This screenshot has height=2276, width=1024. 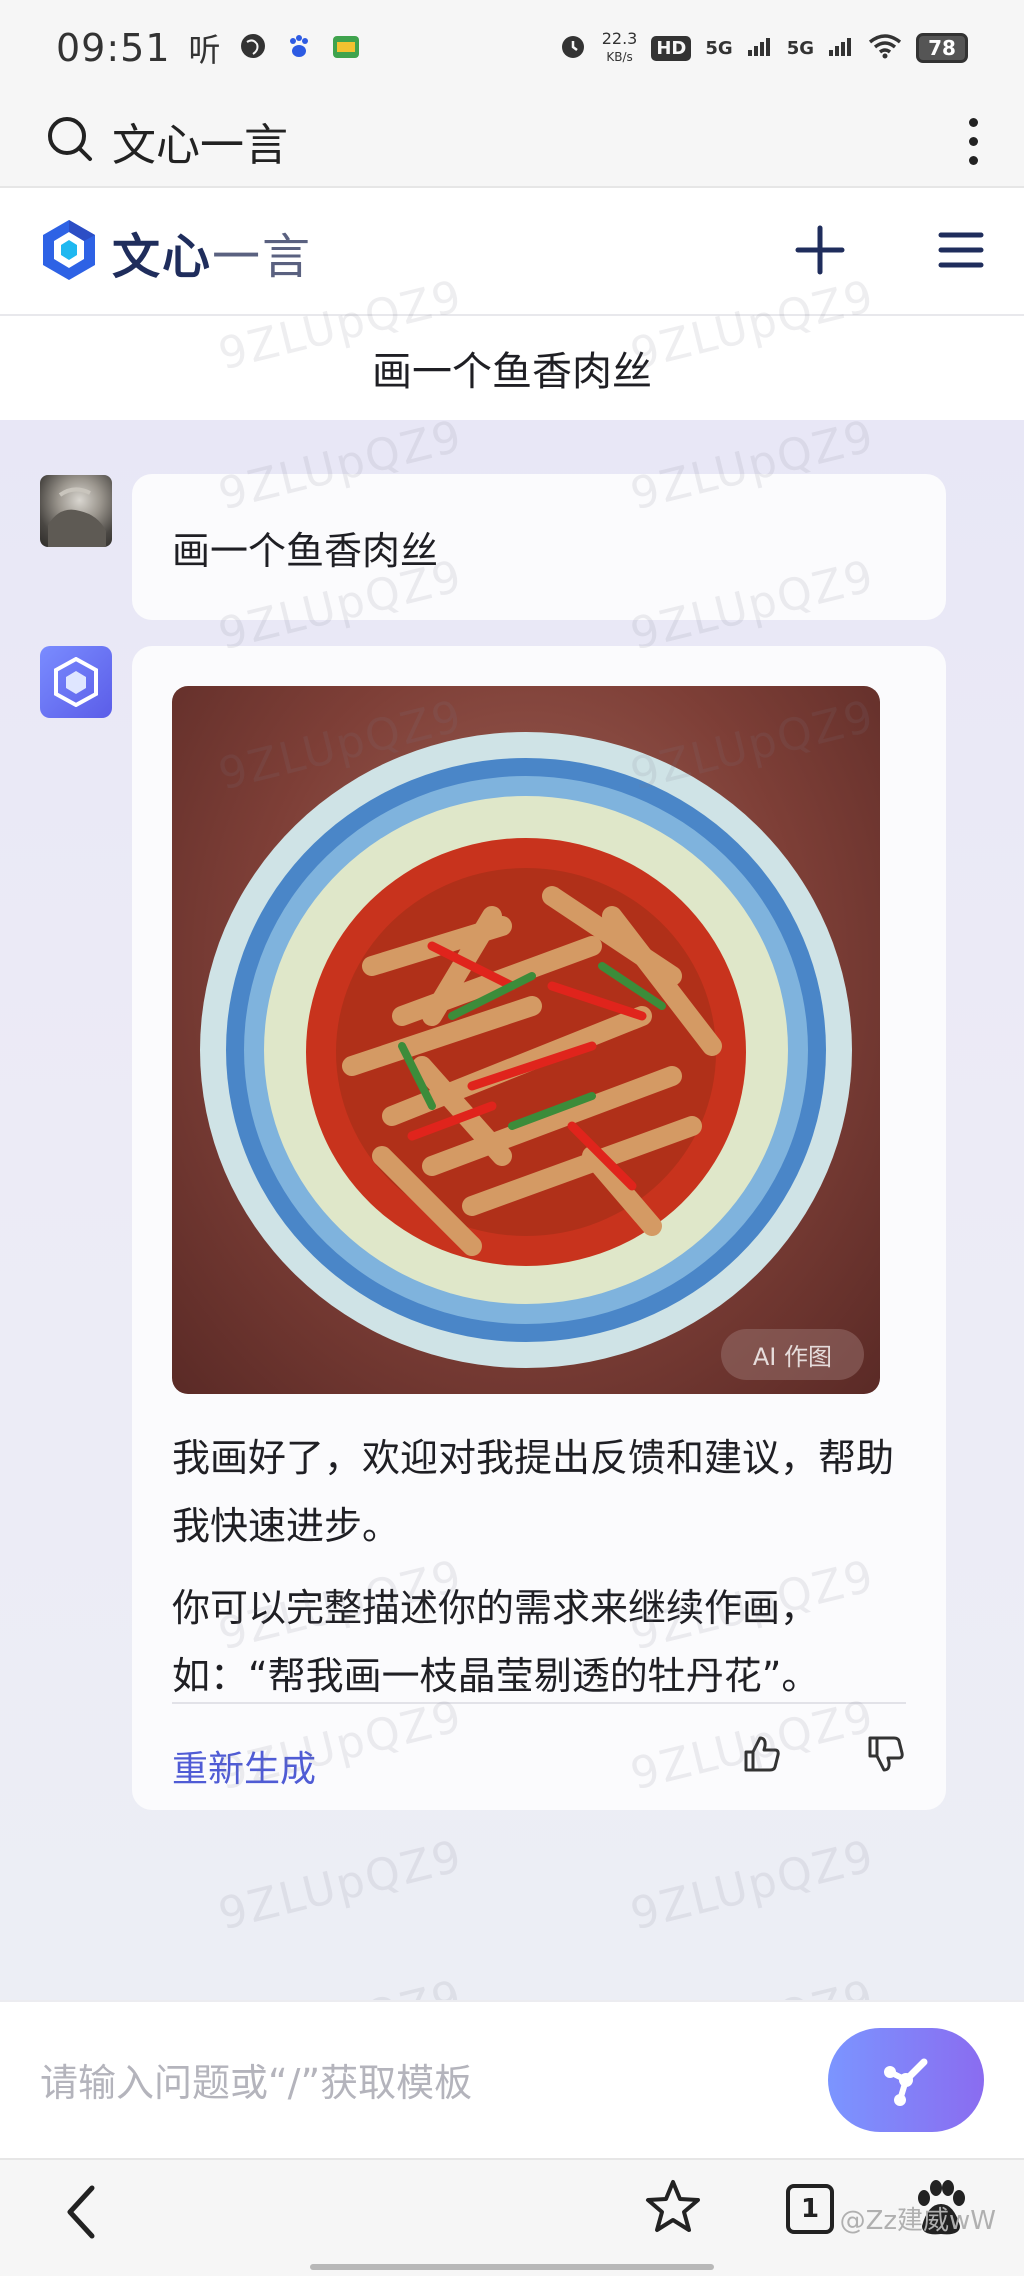 What do you see at coordinates (200, 141) in the screenshot?
I see `browser-search-title: 文心一言` at bounding box center [200, 141].